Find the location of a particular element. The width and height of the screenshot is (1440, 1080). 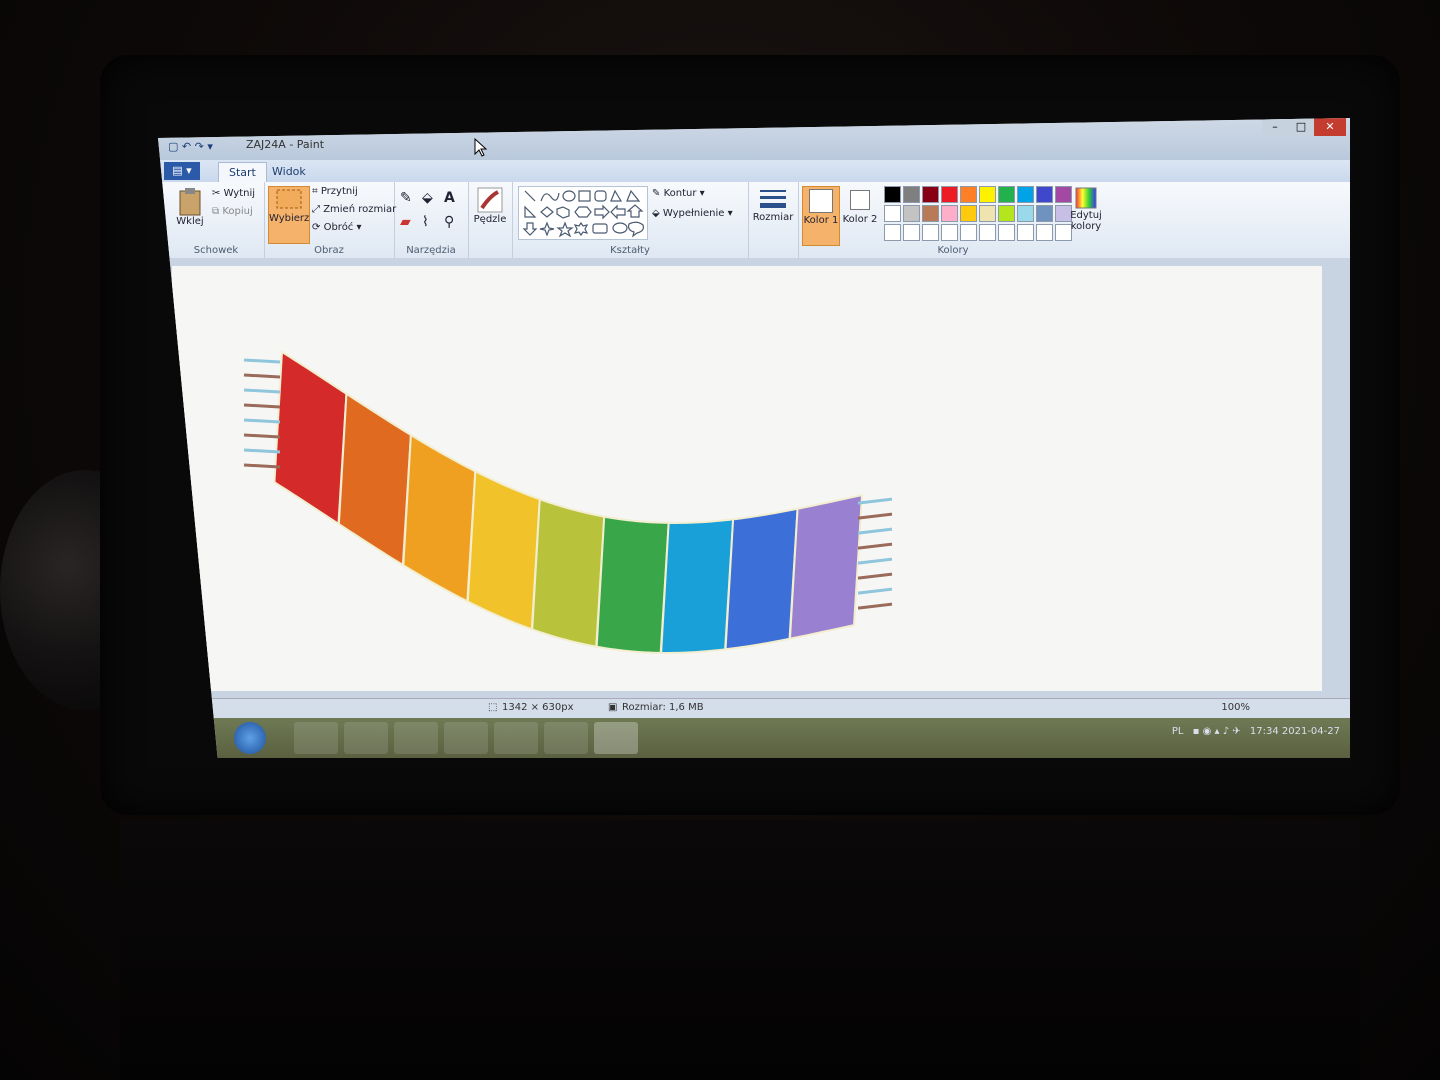

color-palette is located at coordinates (984, 216).